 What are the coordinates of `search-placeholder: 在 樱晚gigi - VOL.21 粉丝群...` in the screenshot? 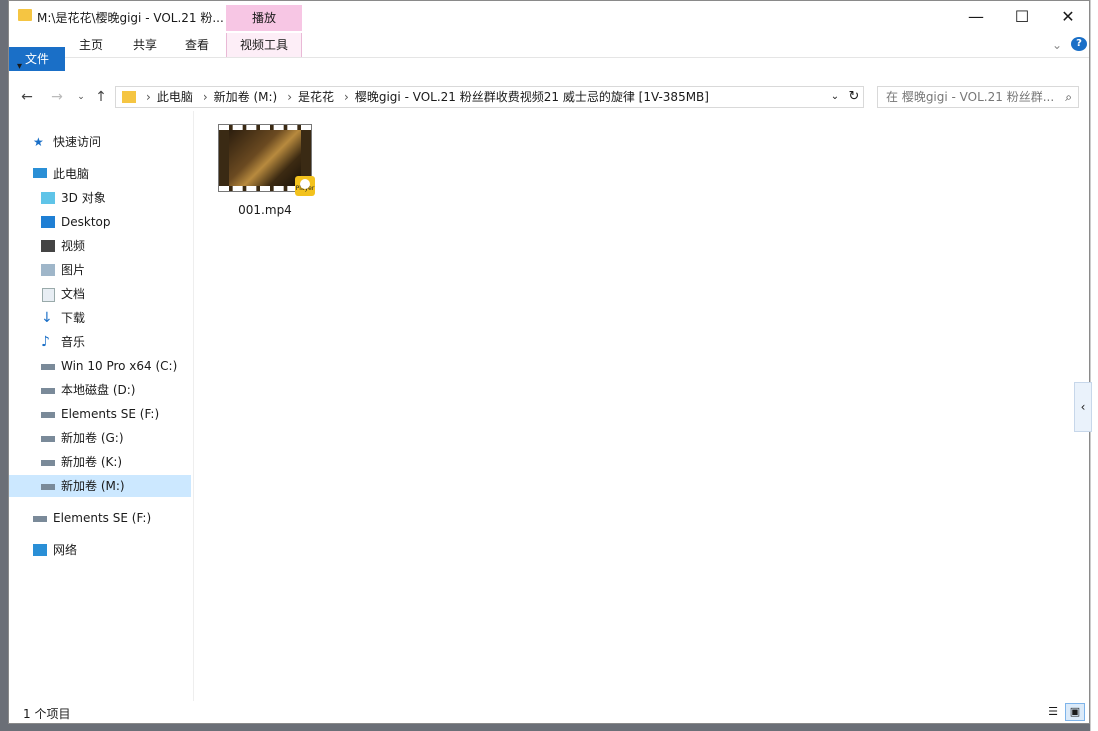 It's located at (970, 97).